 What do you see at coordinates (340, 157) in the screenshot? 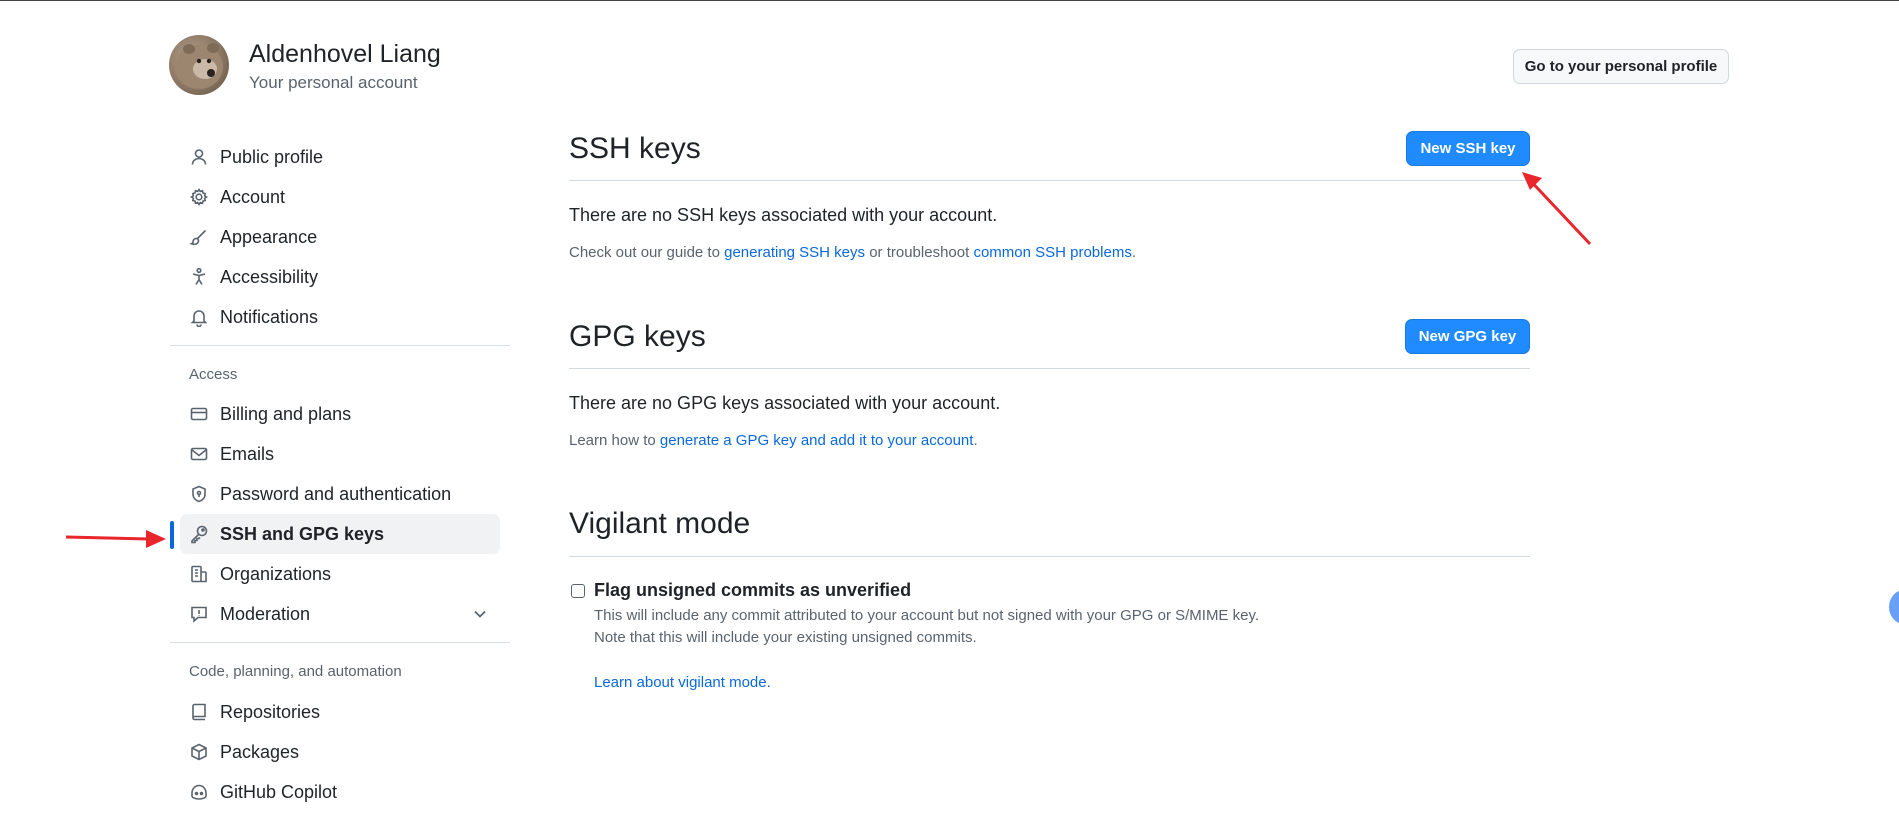
I see `sidebar-item-public-profile: Public profile` at bounding box center [340, 157].